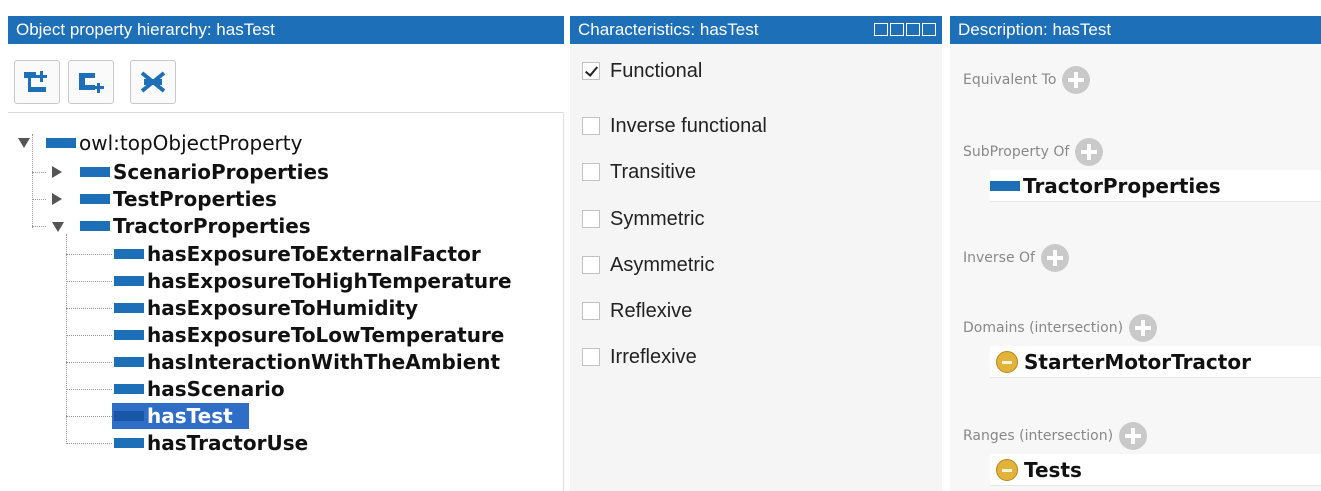 The height and width of the screenshot is (491, 1321). I want to click on add-sub-property-button, so click(37, 82).